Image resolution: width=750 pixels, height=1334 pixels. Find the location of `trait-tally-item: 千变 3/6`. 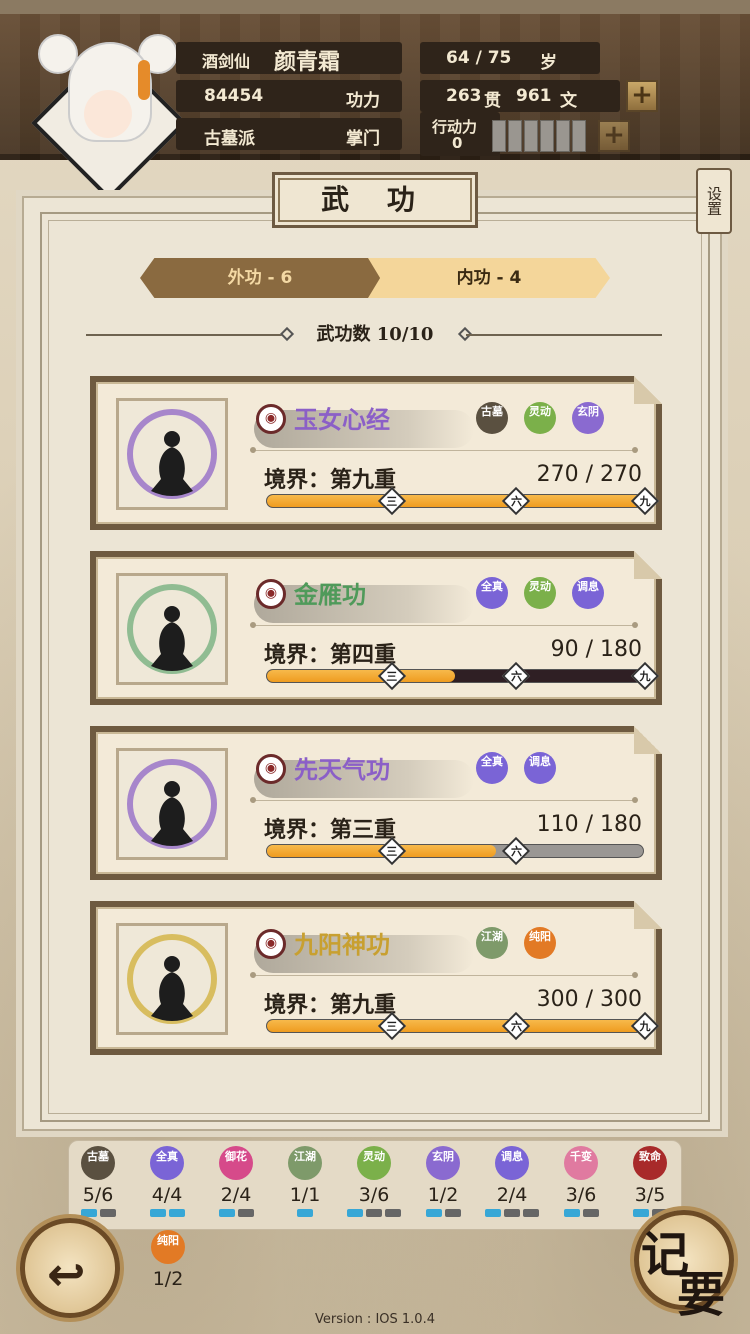

trait-tally-item: 千变 3/6 is located at coordinates (581, 1181).